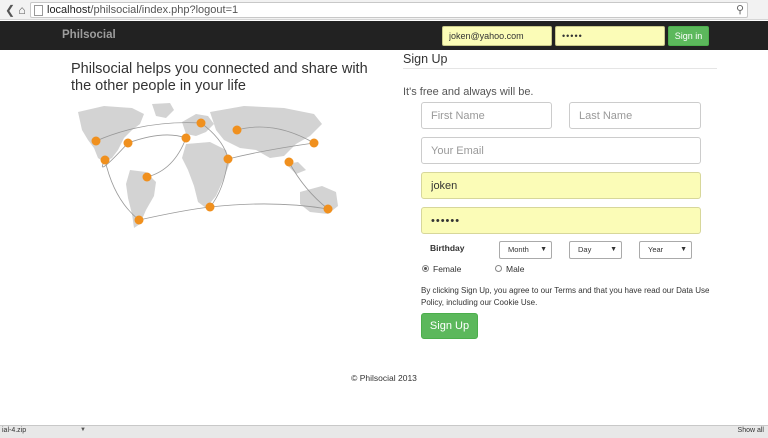  What do you see at coordinates (38, 10) in the screenshot?
I see `page-icon` at bounding box center [38, 10].